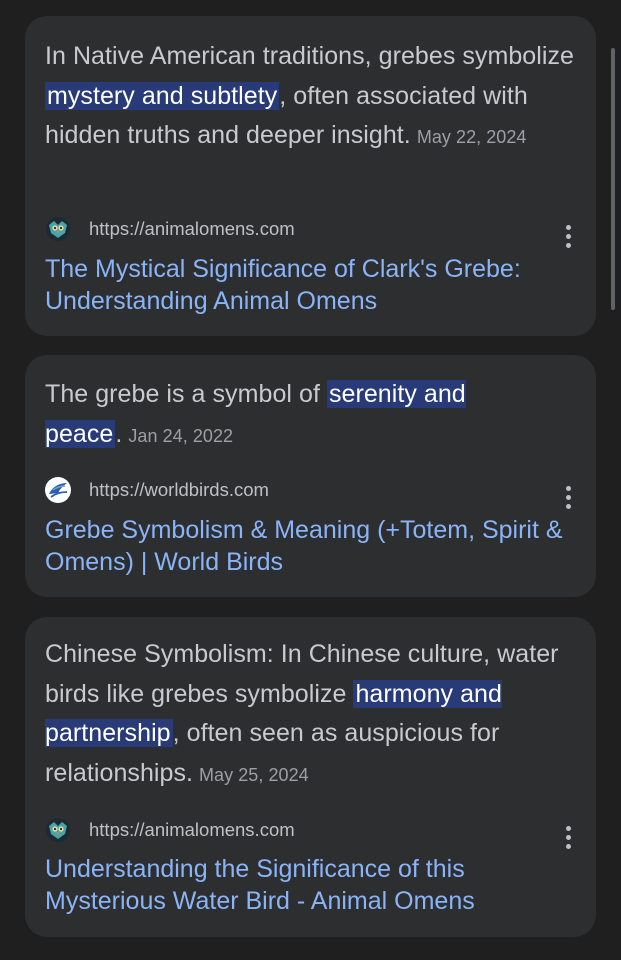 This screenshot has width=621, height=960. I want to click on scrollbar, so click(613, 179).